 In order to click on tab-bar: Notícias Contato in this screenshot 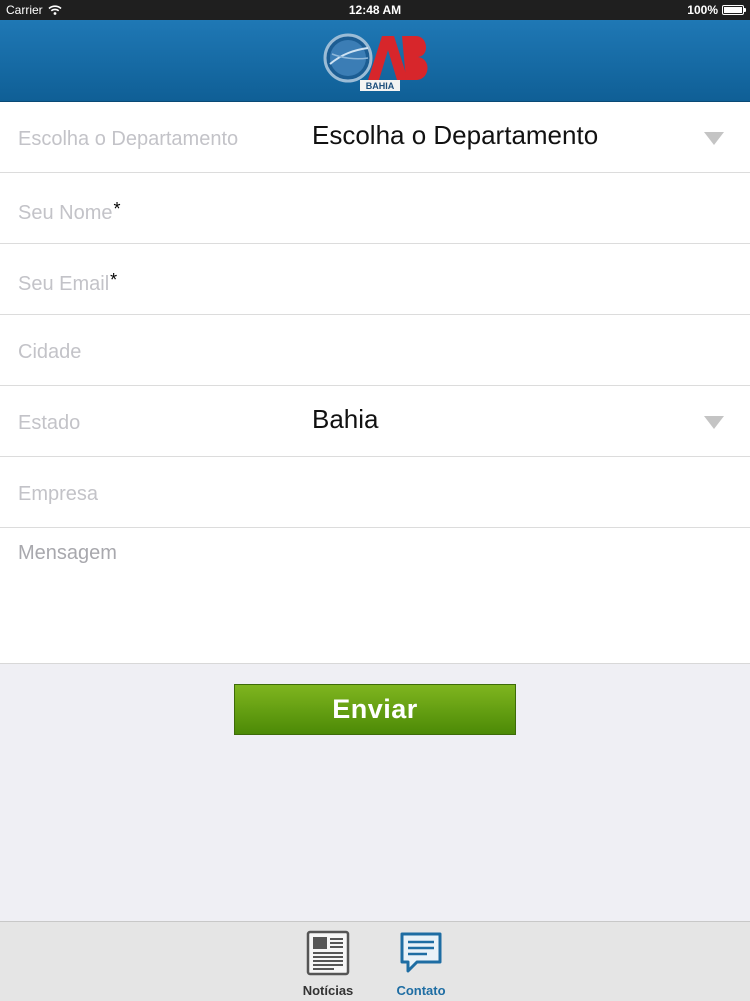, I will do `click(375, 961)`.